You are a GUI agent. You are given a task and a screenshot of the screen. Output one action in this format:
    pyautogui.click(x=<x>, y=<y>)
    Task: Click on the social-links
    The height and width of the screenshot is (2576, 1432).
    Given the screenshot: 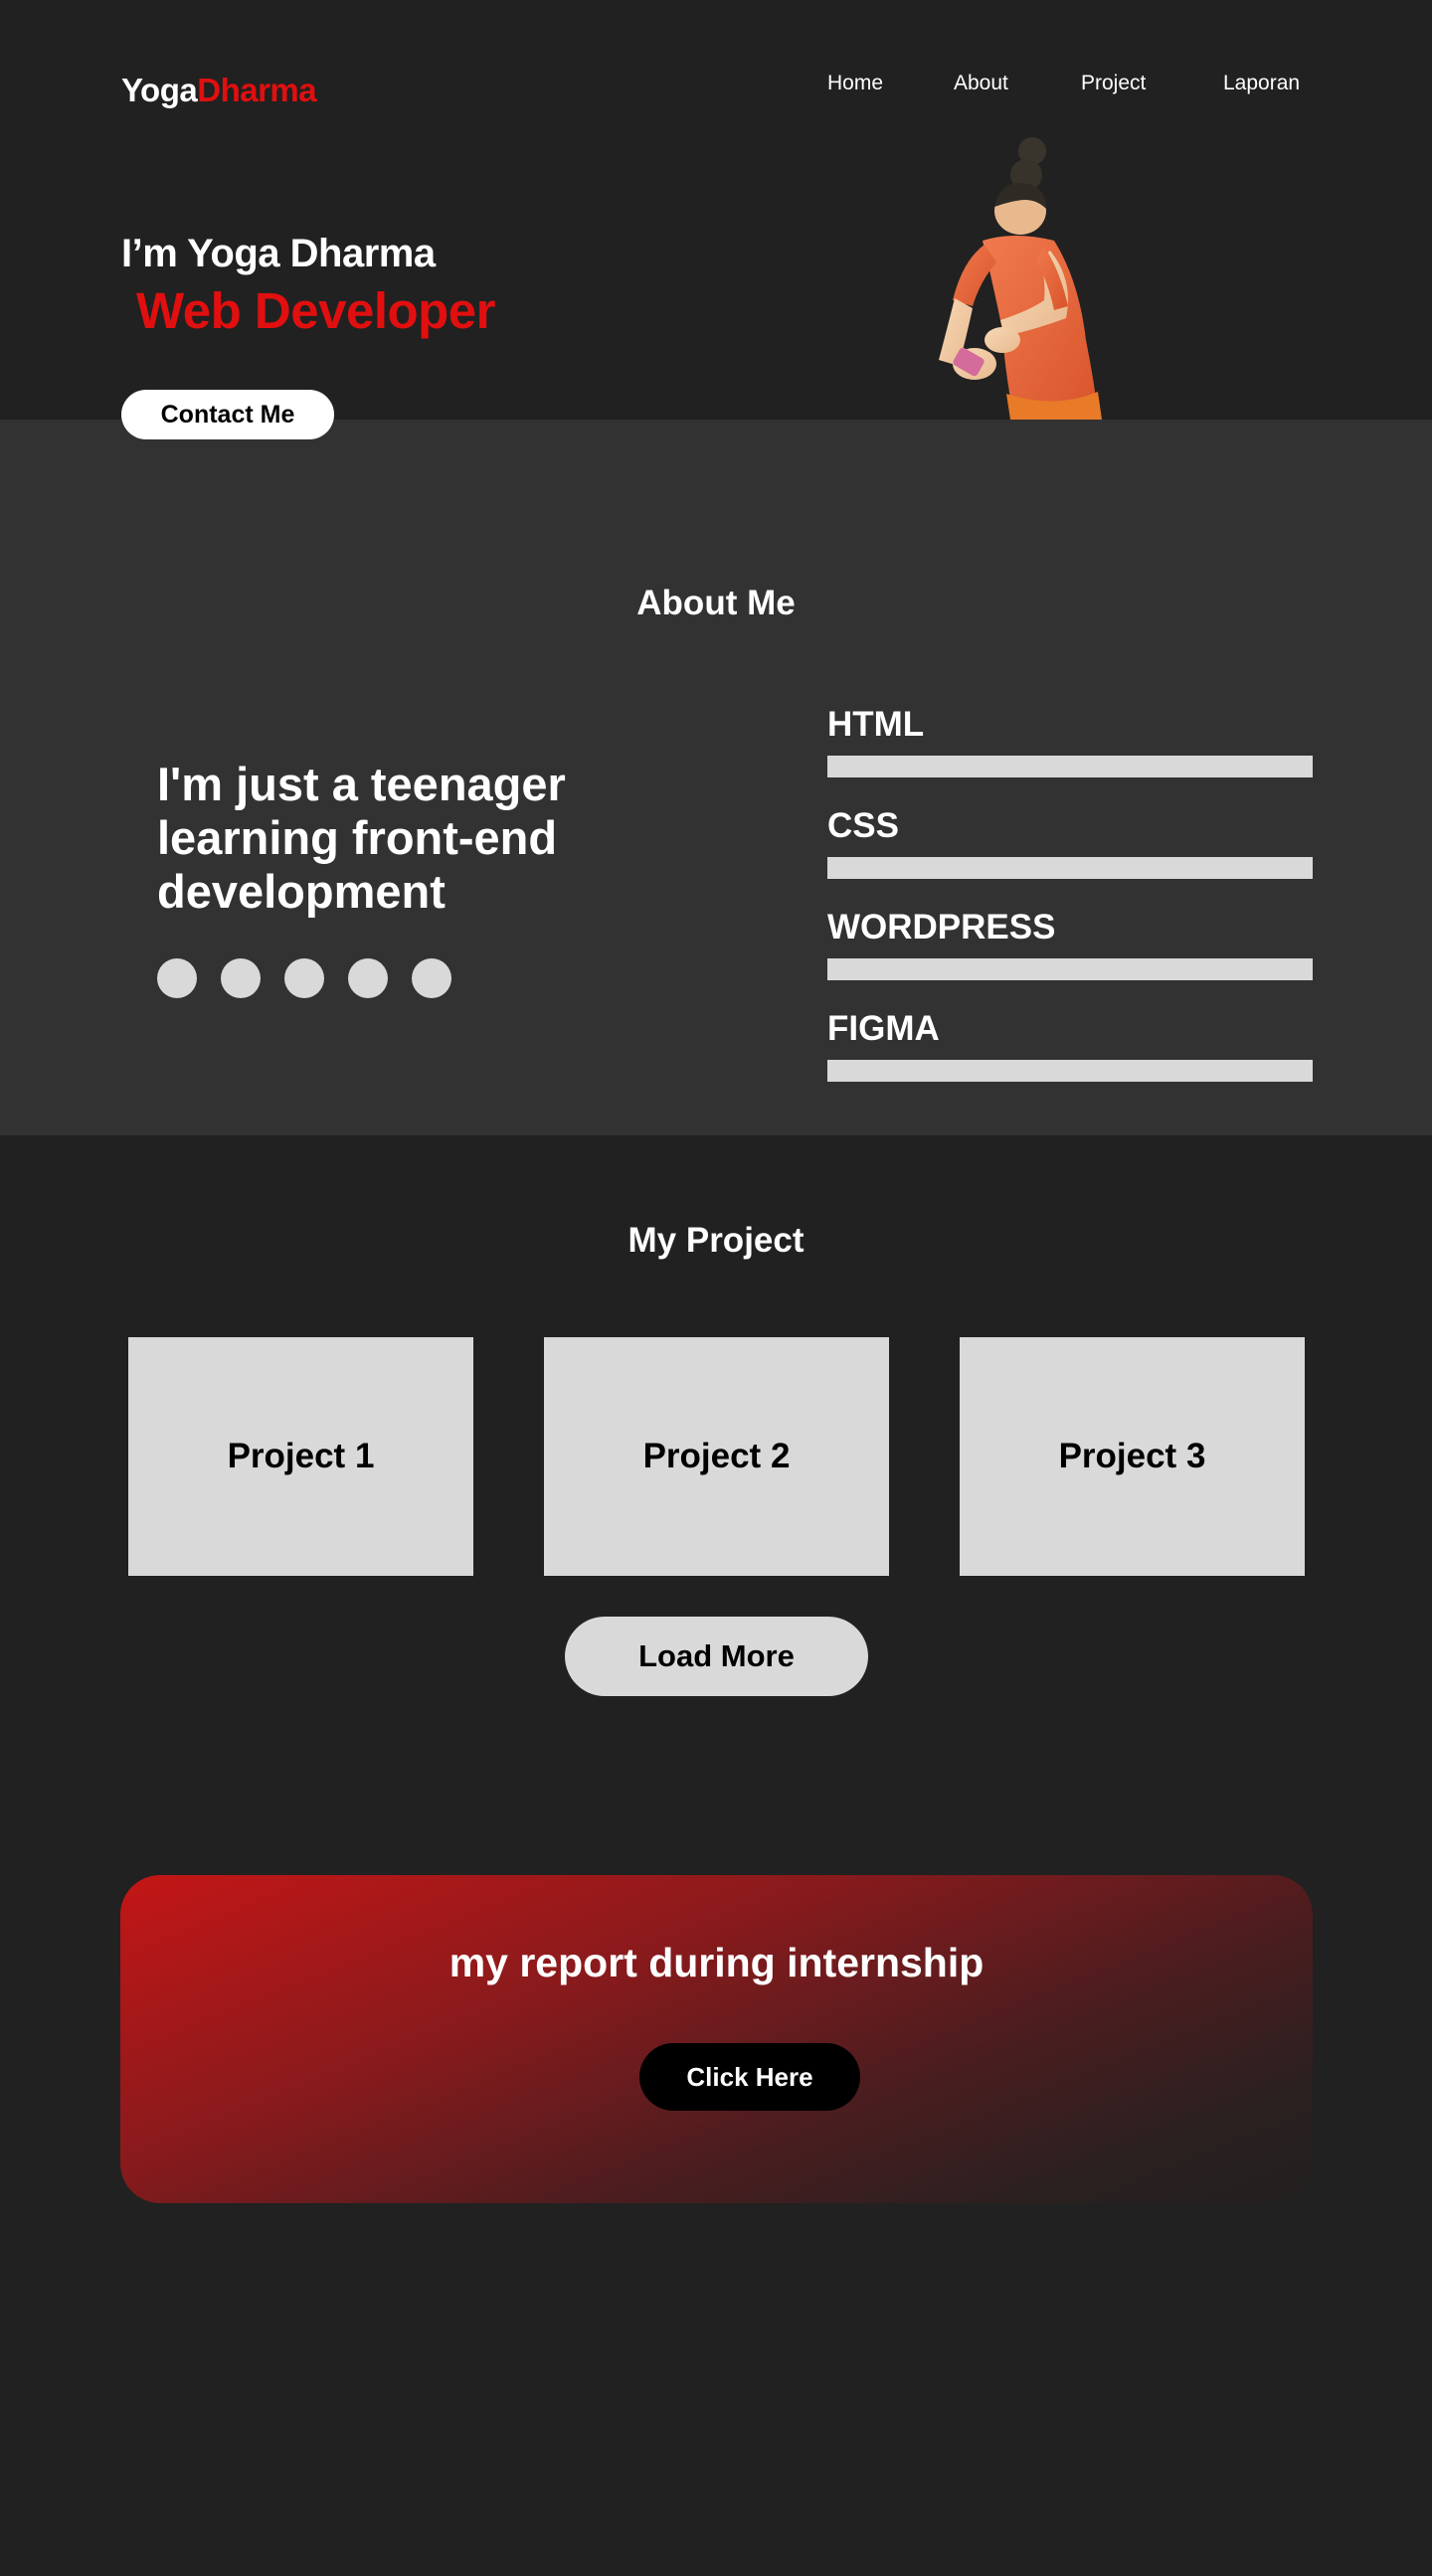 What is the action you would take?
    pyautogui.click(x=304, y=978)
    